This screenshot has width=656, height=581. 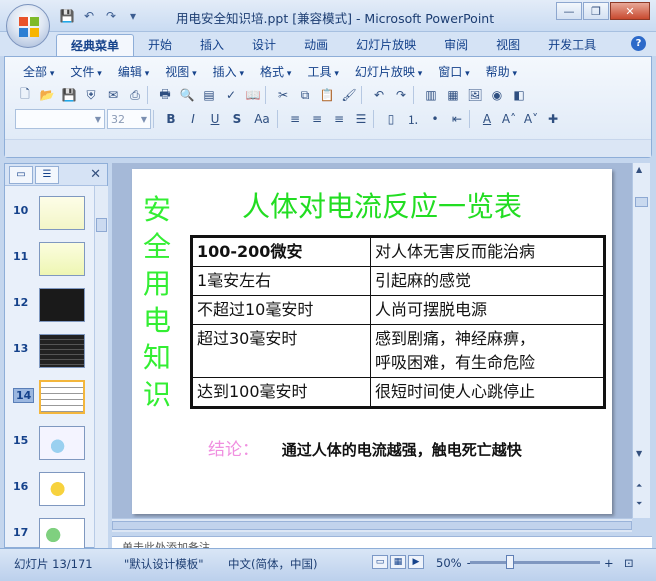 What do you see at coordinates (416, 562) in the screenshot?
I see `slideshow-view-icon: ▶` at bounding box center [416, 562].